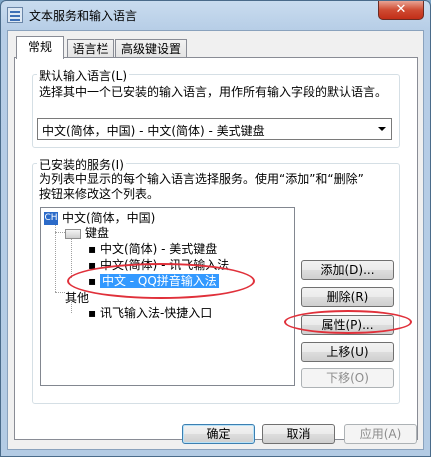  I want to click on tree-node-language: CH 中文(简体，中国), so click(99, 218).